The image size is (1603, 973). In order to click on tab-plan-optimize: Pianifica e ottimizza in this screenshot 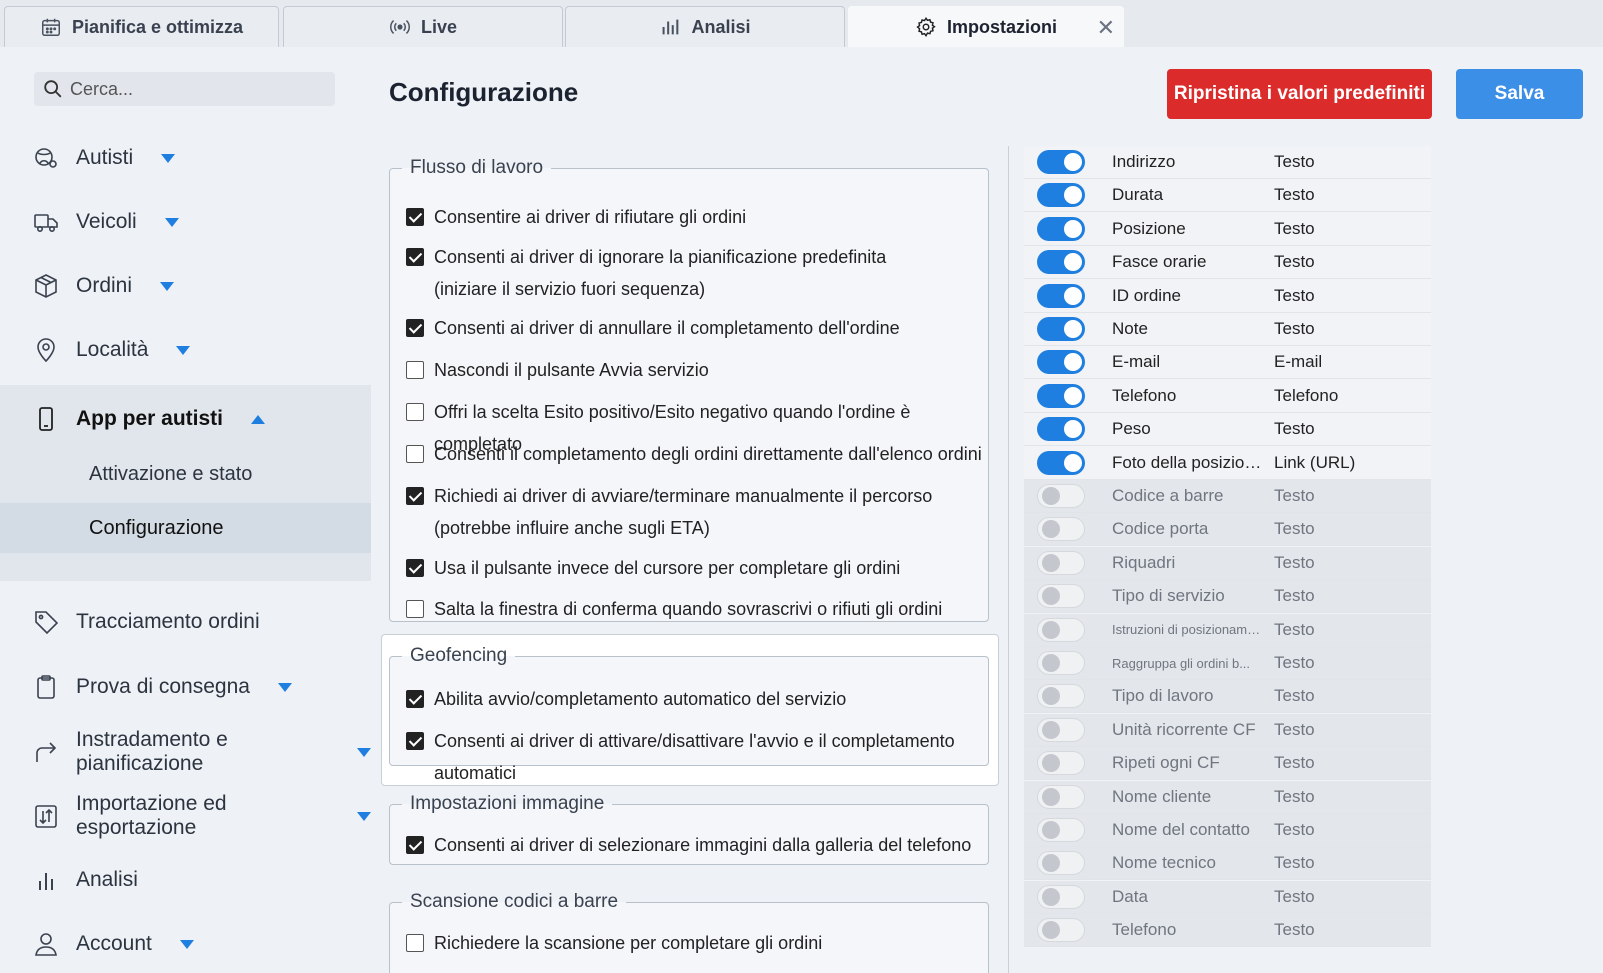, I will do `click(141, 26)`.